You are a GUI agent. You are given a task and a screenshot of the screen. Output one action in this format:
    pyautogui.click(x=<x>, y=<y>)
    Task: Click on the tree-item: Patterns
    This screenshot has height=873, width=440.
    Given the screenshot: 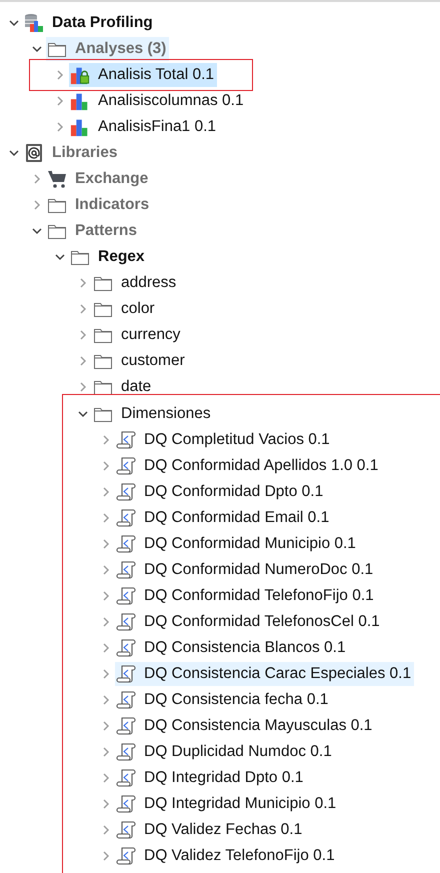 What is the action you would take?
    pyautogui.click(x=93, y=231)
    